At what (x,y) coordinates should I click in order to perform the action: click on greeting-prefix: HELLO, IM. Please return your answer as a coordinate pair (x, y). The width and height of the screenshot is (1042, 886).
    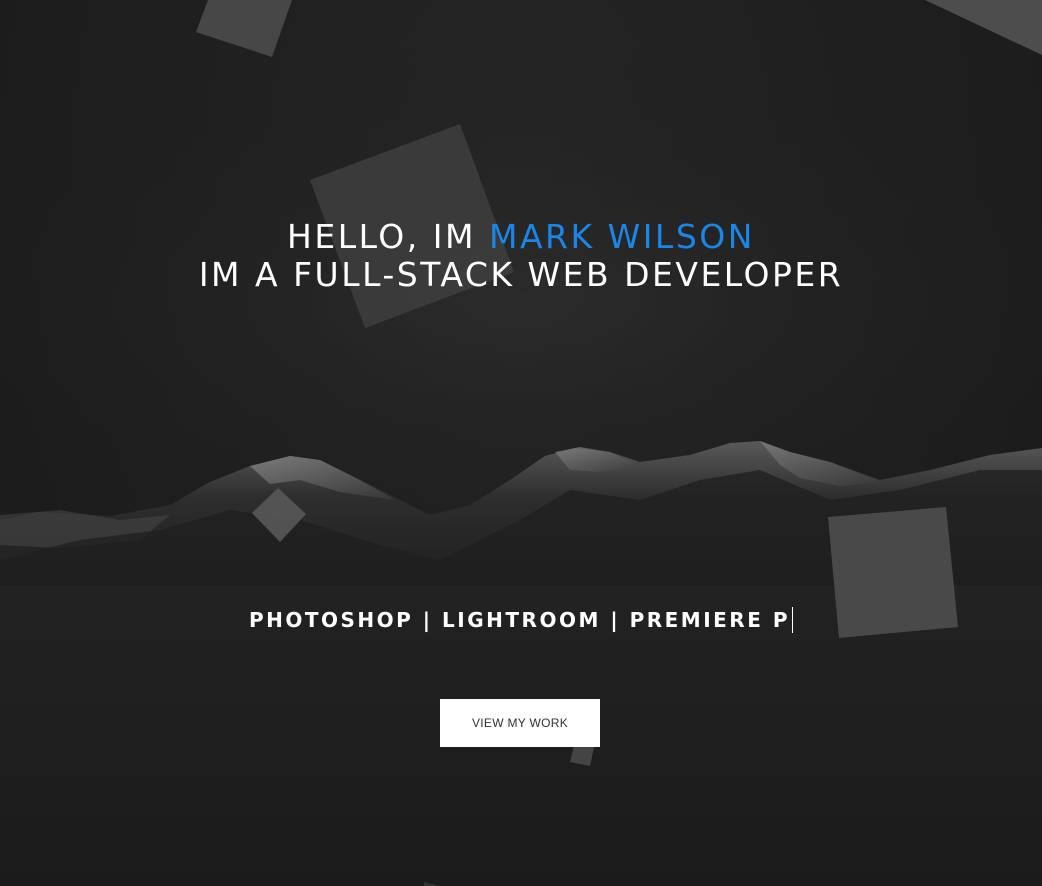
    Looking at the image, I should click on (388, 236).